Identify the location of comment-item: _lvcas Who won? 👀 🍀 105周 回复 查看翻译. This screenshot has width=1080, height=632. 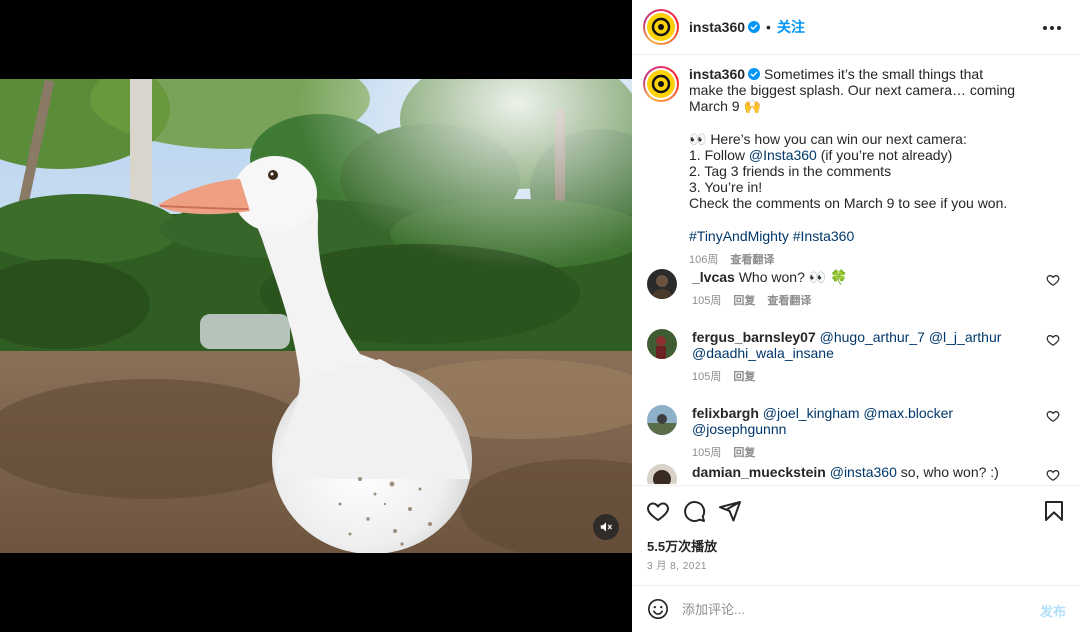
(857, 289).